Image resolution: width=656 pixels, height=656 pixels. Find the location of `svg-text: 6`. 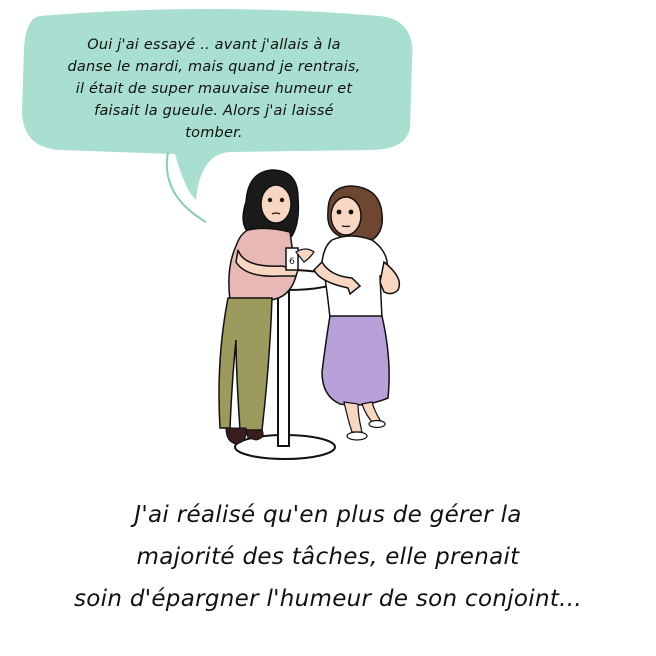

svg-text: 6 is located at coordinates (292, 262).